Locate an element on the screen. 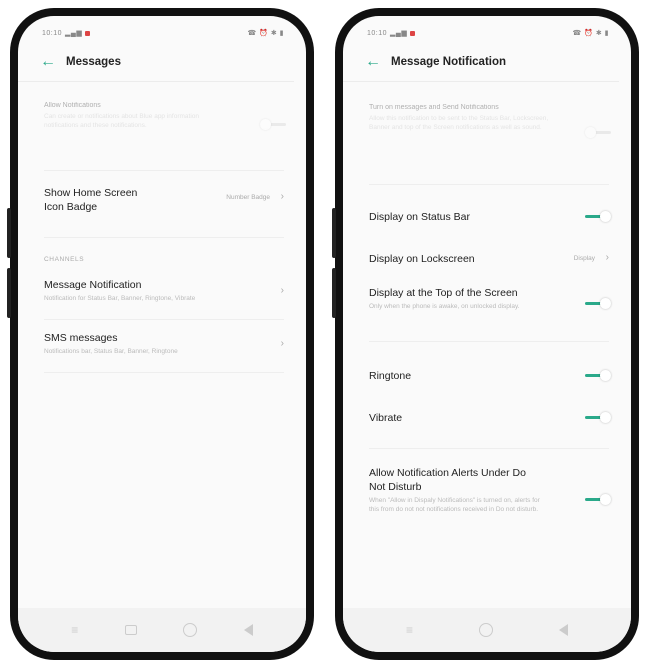  top-of-screen-toggle is located at coordinates (598, 304).